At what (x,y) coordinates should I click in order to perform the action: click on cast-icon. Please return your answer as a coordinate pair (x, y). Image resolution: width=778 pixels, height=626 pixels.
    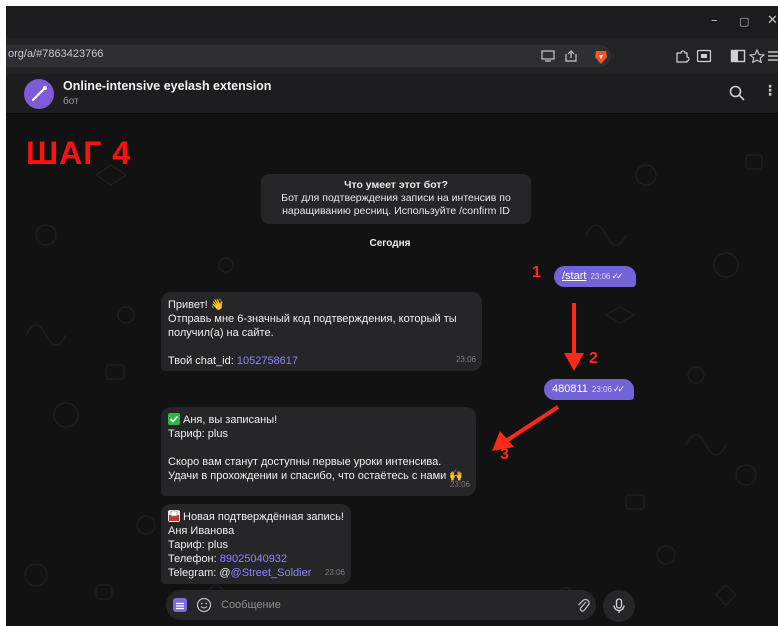
    Looking at the image, I should click on (548, 56).